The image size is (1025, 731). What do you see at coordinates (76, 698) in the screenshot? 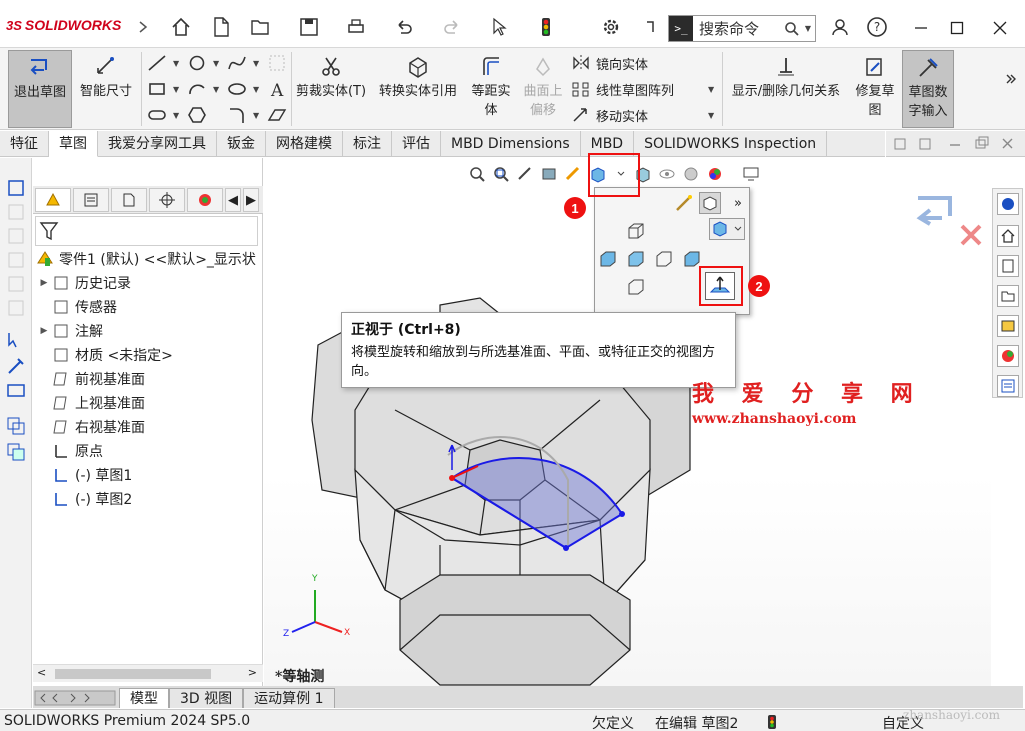
I see `tab-navigation-arrows` at bounding box center [76, 698].